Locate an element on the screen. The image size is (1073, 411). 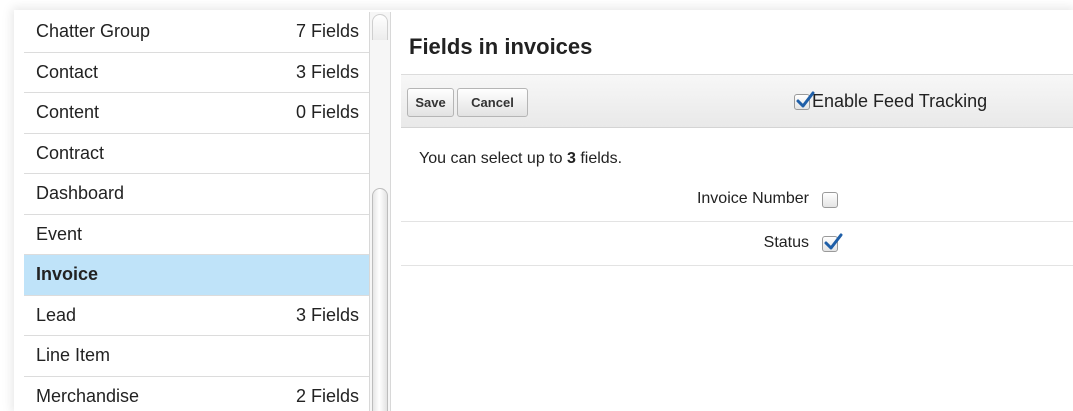
field-row-status: Status is located at coordinates (737, 244).